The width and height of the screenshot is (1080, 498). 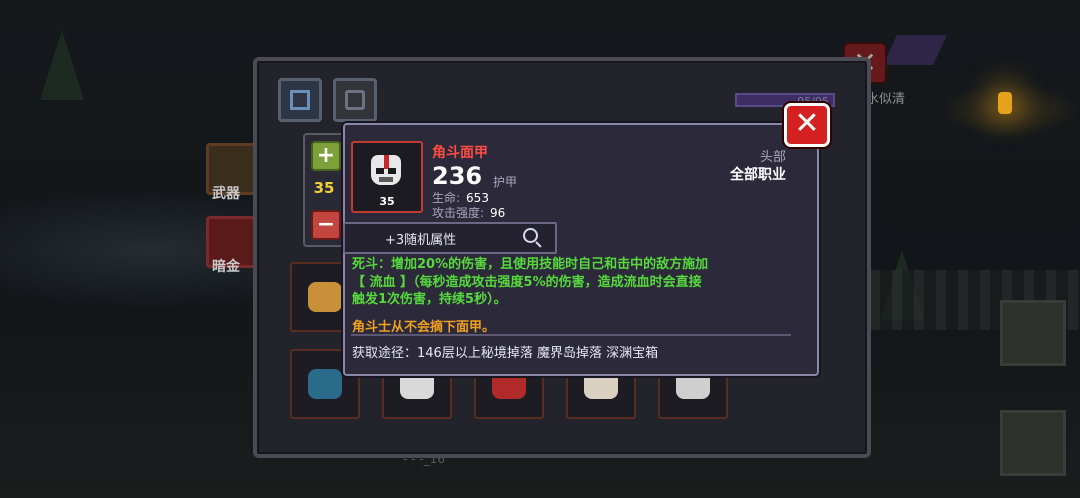 I want to click on item-icon-frame: 35, so click(x=387, y=177).